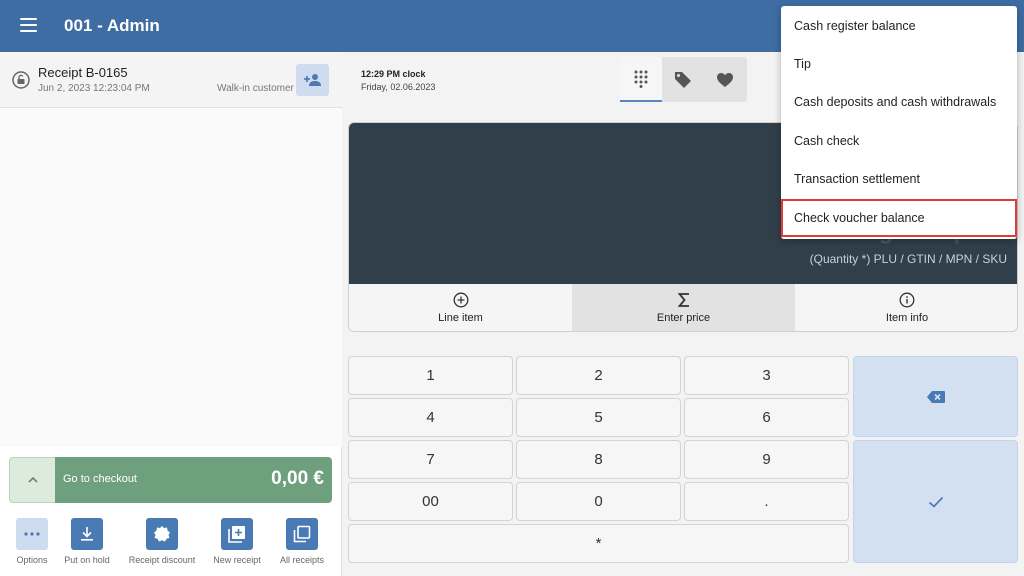 This screenshot has height=576, width=1024. I want to click on check-icon, so click(935, 502).